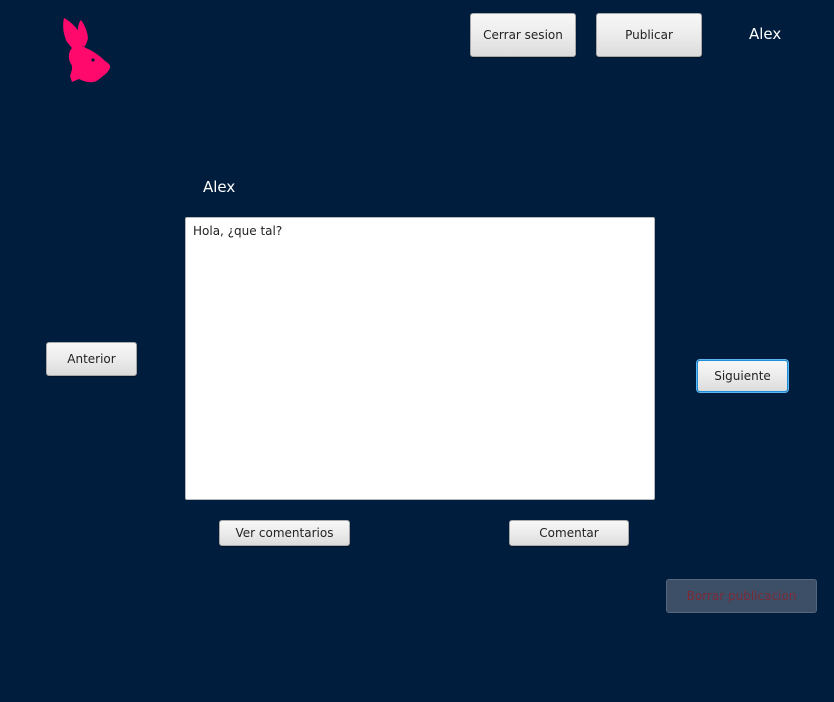  I want to click on next-button: Siguiente, so click(742, 376).